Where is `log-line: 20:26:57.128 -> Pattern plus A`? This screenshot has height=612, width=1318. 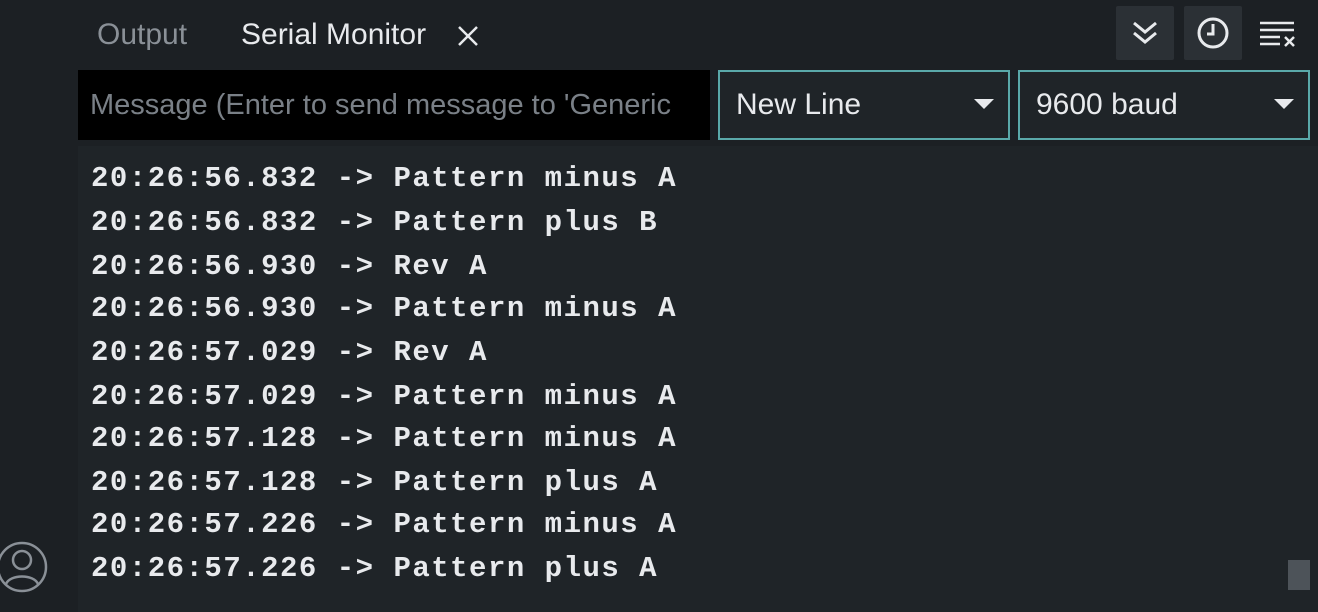
log-line: 20:26:57.128 -> Pattern plus A is located at coordinates (375, 482).